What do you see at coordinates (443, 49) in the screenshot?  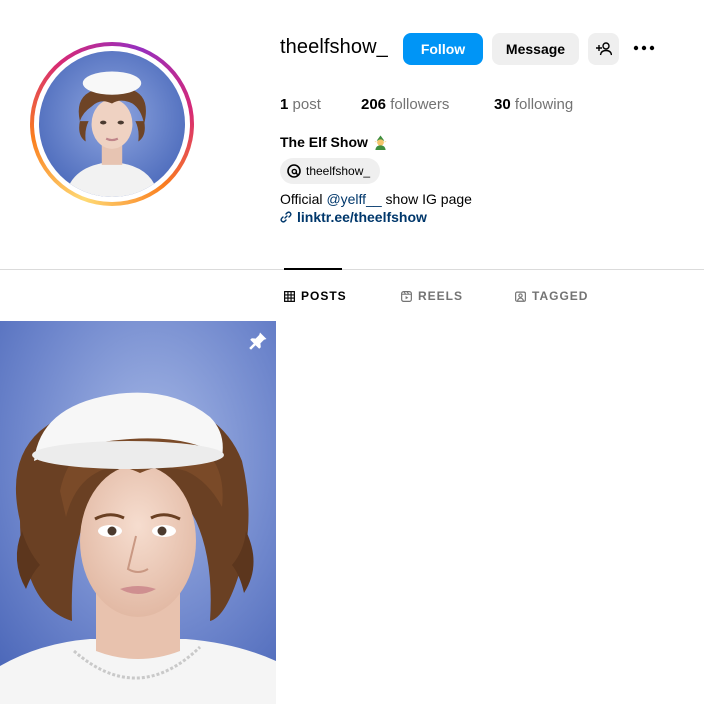 I see `follow-button: Follow` at bounding box center [443, 49].